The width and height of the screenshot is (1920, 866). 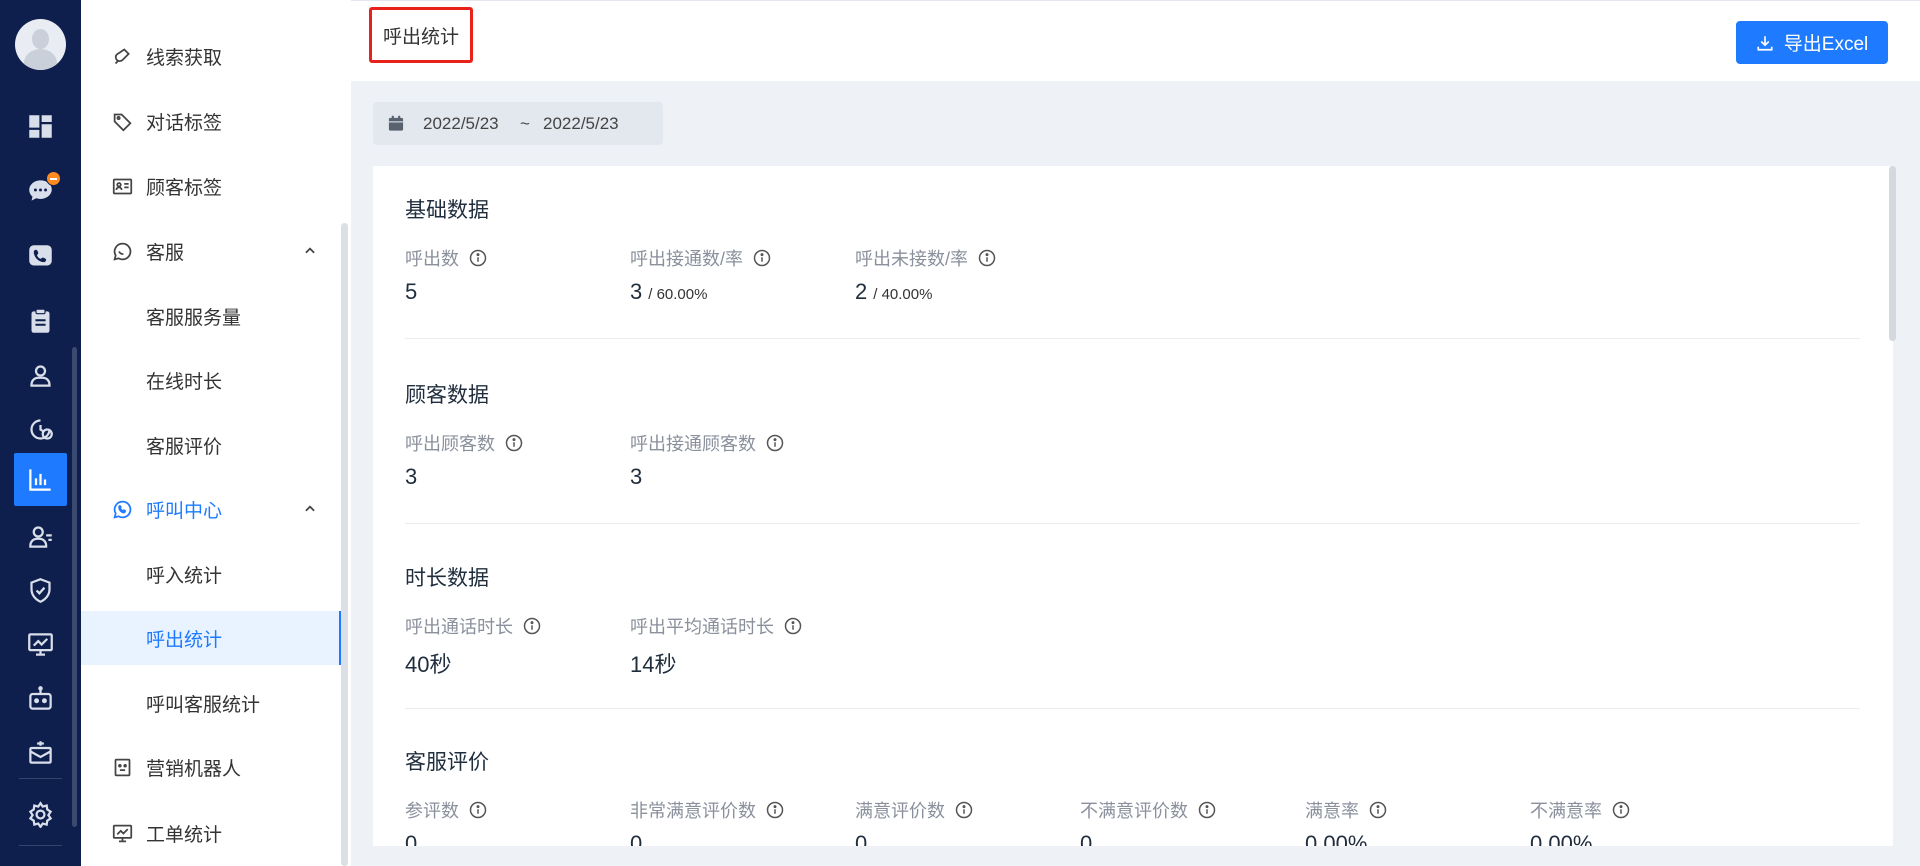 What do you see at coordinates (165, 253) in the screenshot?
I see `menu-item-label: 客服` at bounding box center [165, 253].